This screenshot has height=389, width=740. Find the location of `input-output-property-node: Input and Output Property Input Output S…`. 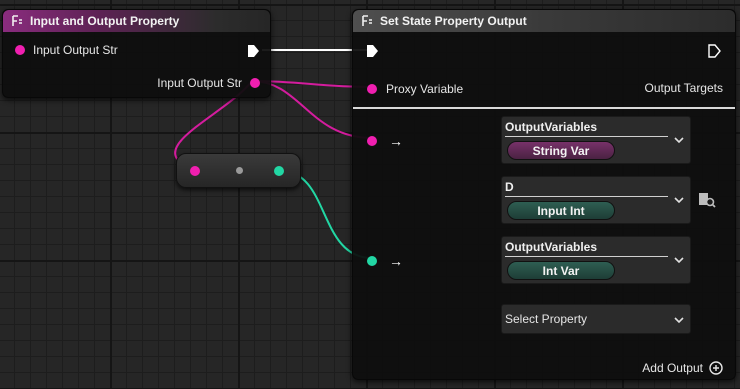

input-output-property-node: Input and Output Property Input Output S… is located at coordinates (136, 53).